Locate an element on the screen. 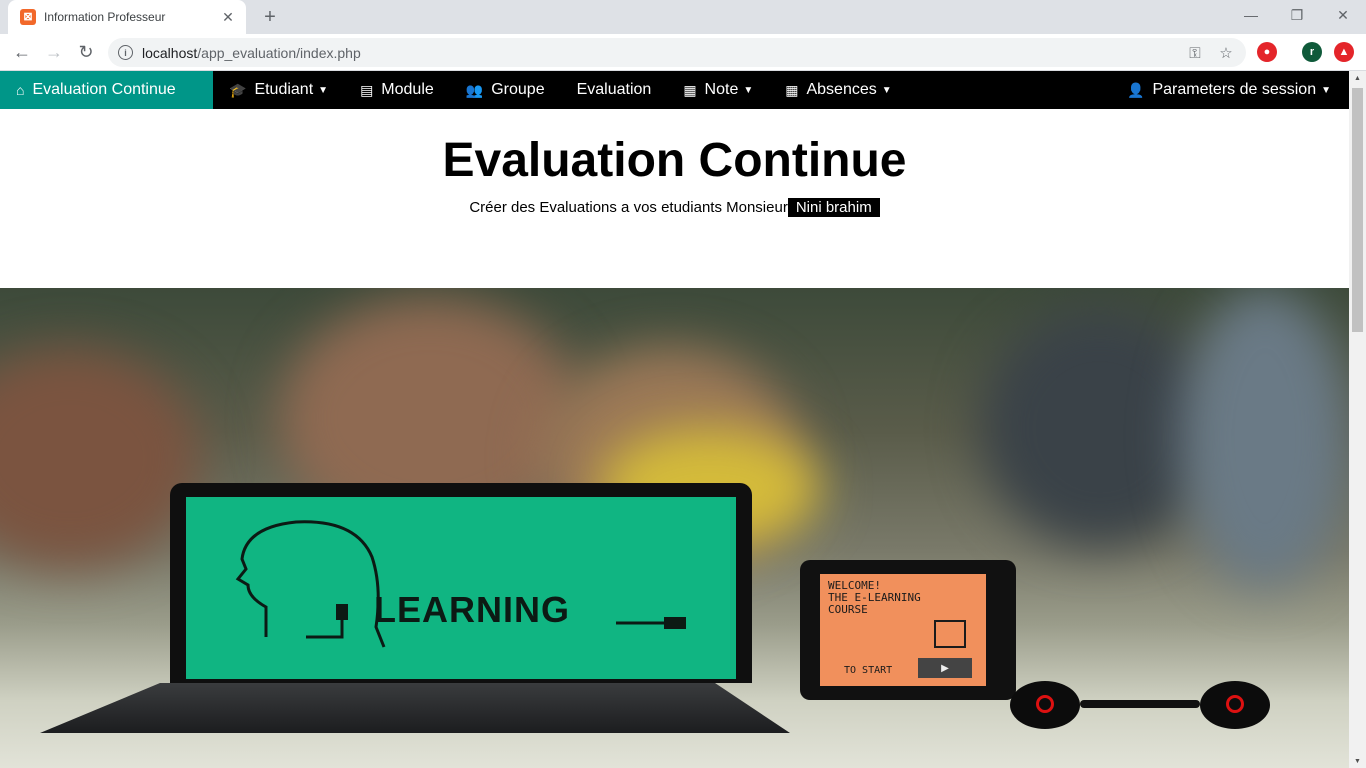 This screenshot has height=768, width=1366. nav-session-settings: 👤 Parameters de session ▼ is located at coordinates (1230, 90).